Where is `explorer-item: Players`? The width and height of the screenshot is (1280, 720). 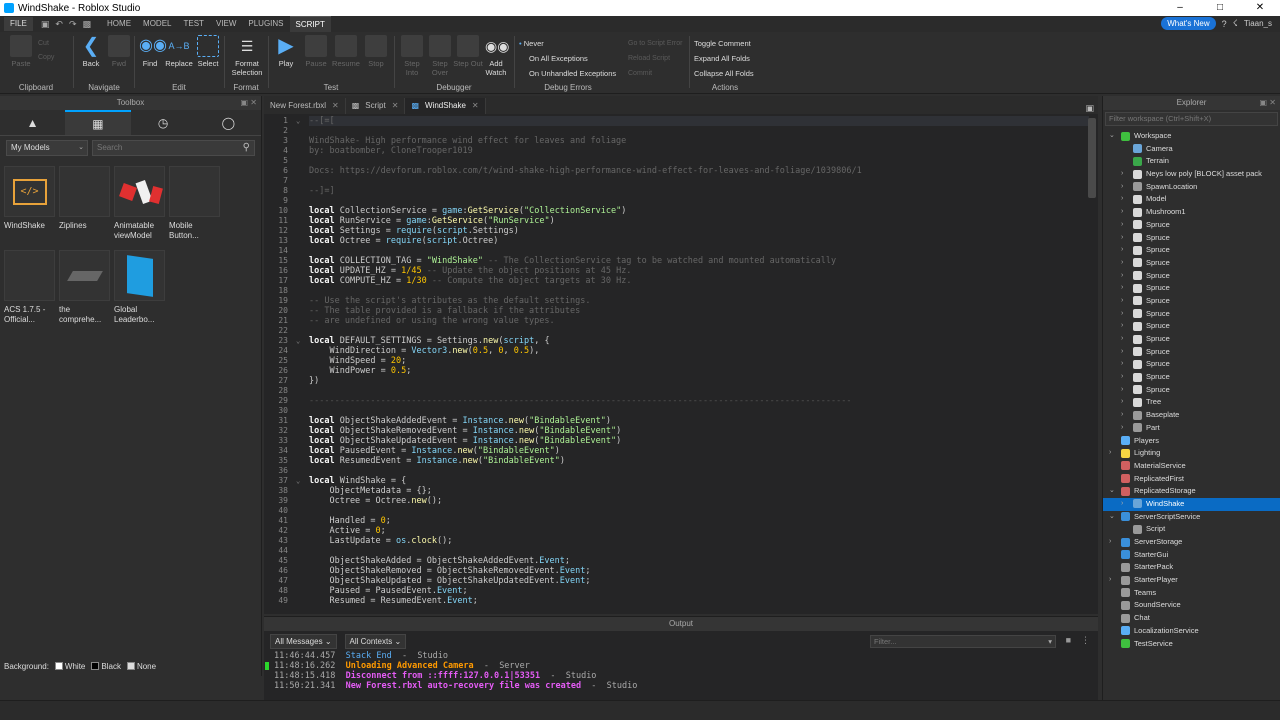 explorer-item: Players is located at coordinates (1191, 441).